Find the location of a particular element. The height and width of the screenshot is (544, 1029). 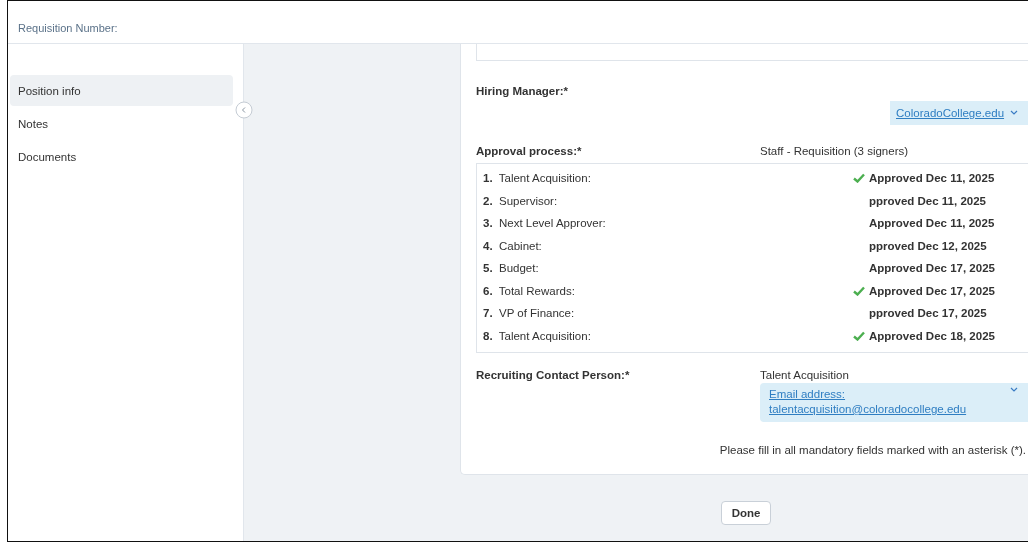

field-label: Recruiting Contact Person:* is located at coordinates (553, 376).